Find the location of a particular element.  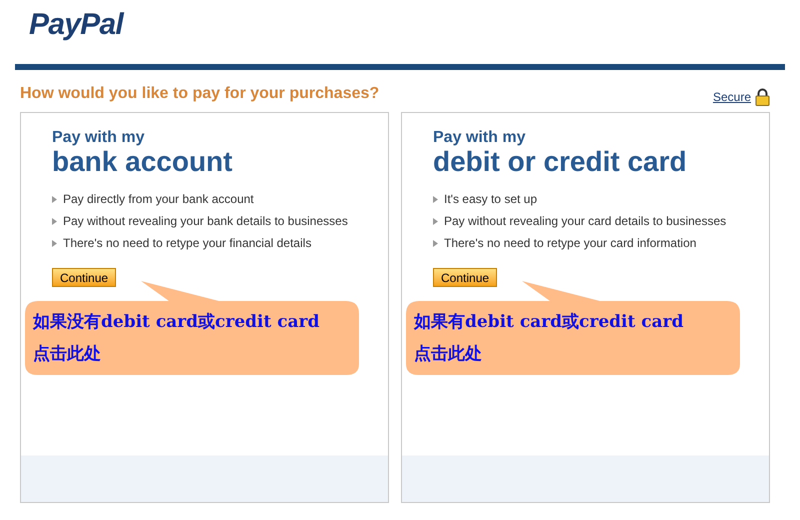

padlock-icon is located at coordinates (762, 97).